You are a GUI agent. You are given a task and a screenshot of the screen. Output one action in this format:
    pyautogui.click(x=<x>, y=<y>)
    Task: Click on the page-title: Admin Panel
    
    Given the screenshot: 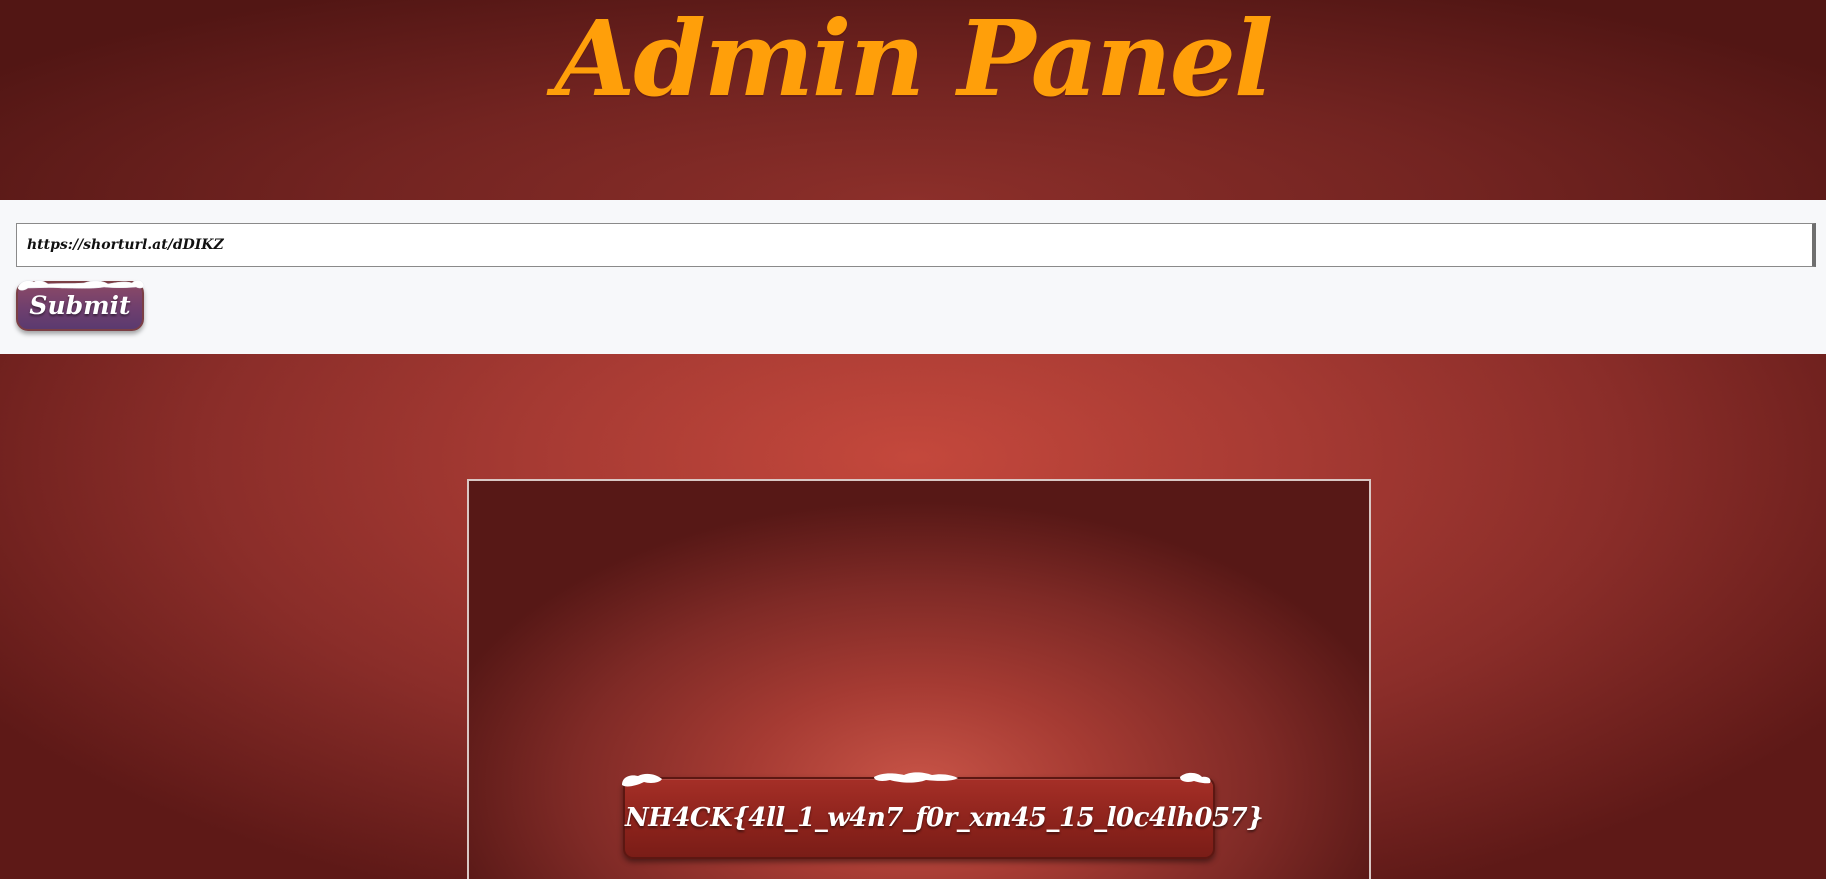 What is the action you would take?
    pyautogui.click(x=914, y=60)
    